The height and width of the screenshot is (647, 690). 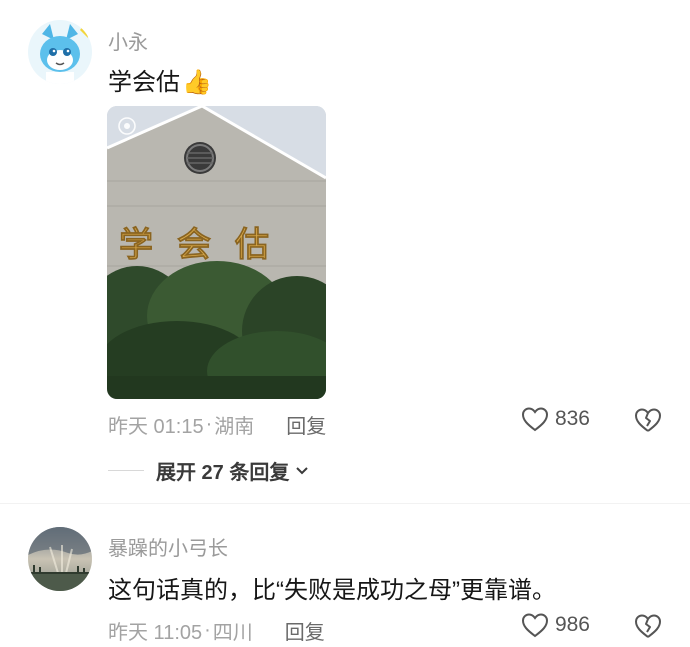 I want to click on comment-location: 四川, so click(x=232, y=633).